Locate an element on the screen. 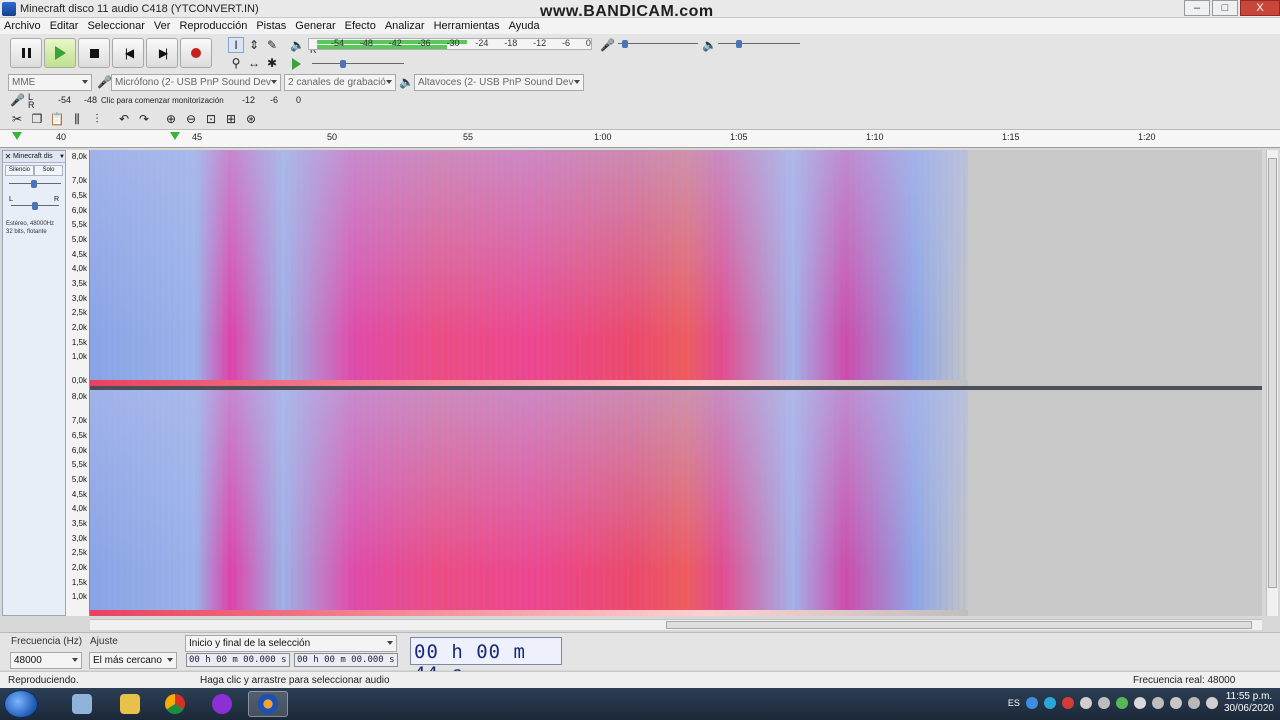  track-name-bar: ✕ Minecraft dis ▼ is located at coordinates (34, 157).